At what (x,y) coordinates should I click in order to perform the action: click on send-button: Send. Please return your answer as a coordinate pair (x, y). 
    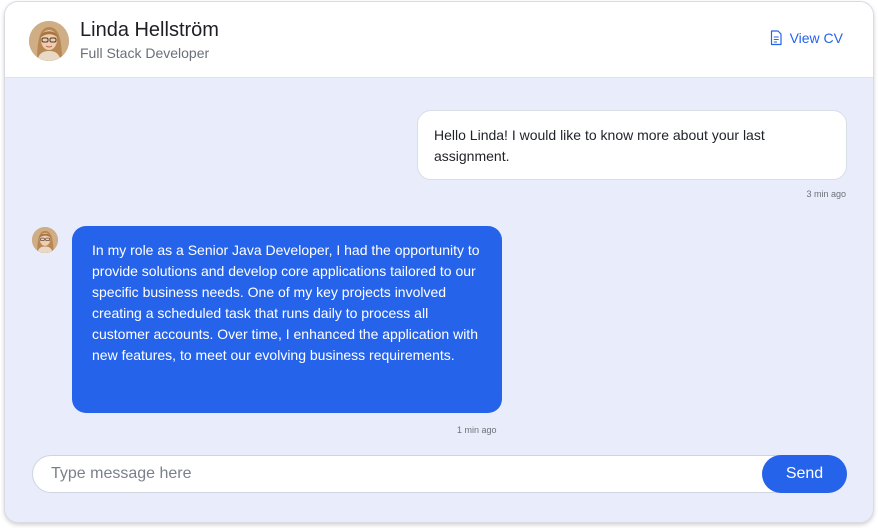
    Looking at the image, I should click on (804, 474).